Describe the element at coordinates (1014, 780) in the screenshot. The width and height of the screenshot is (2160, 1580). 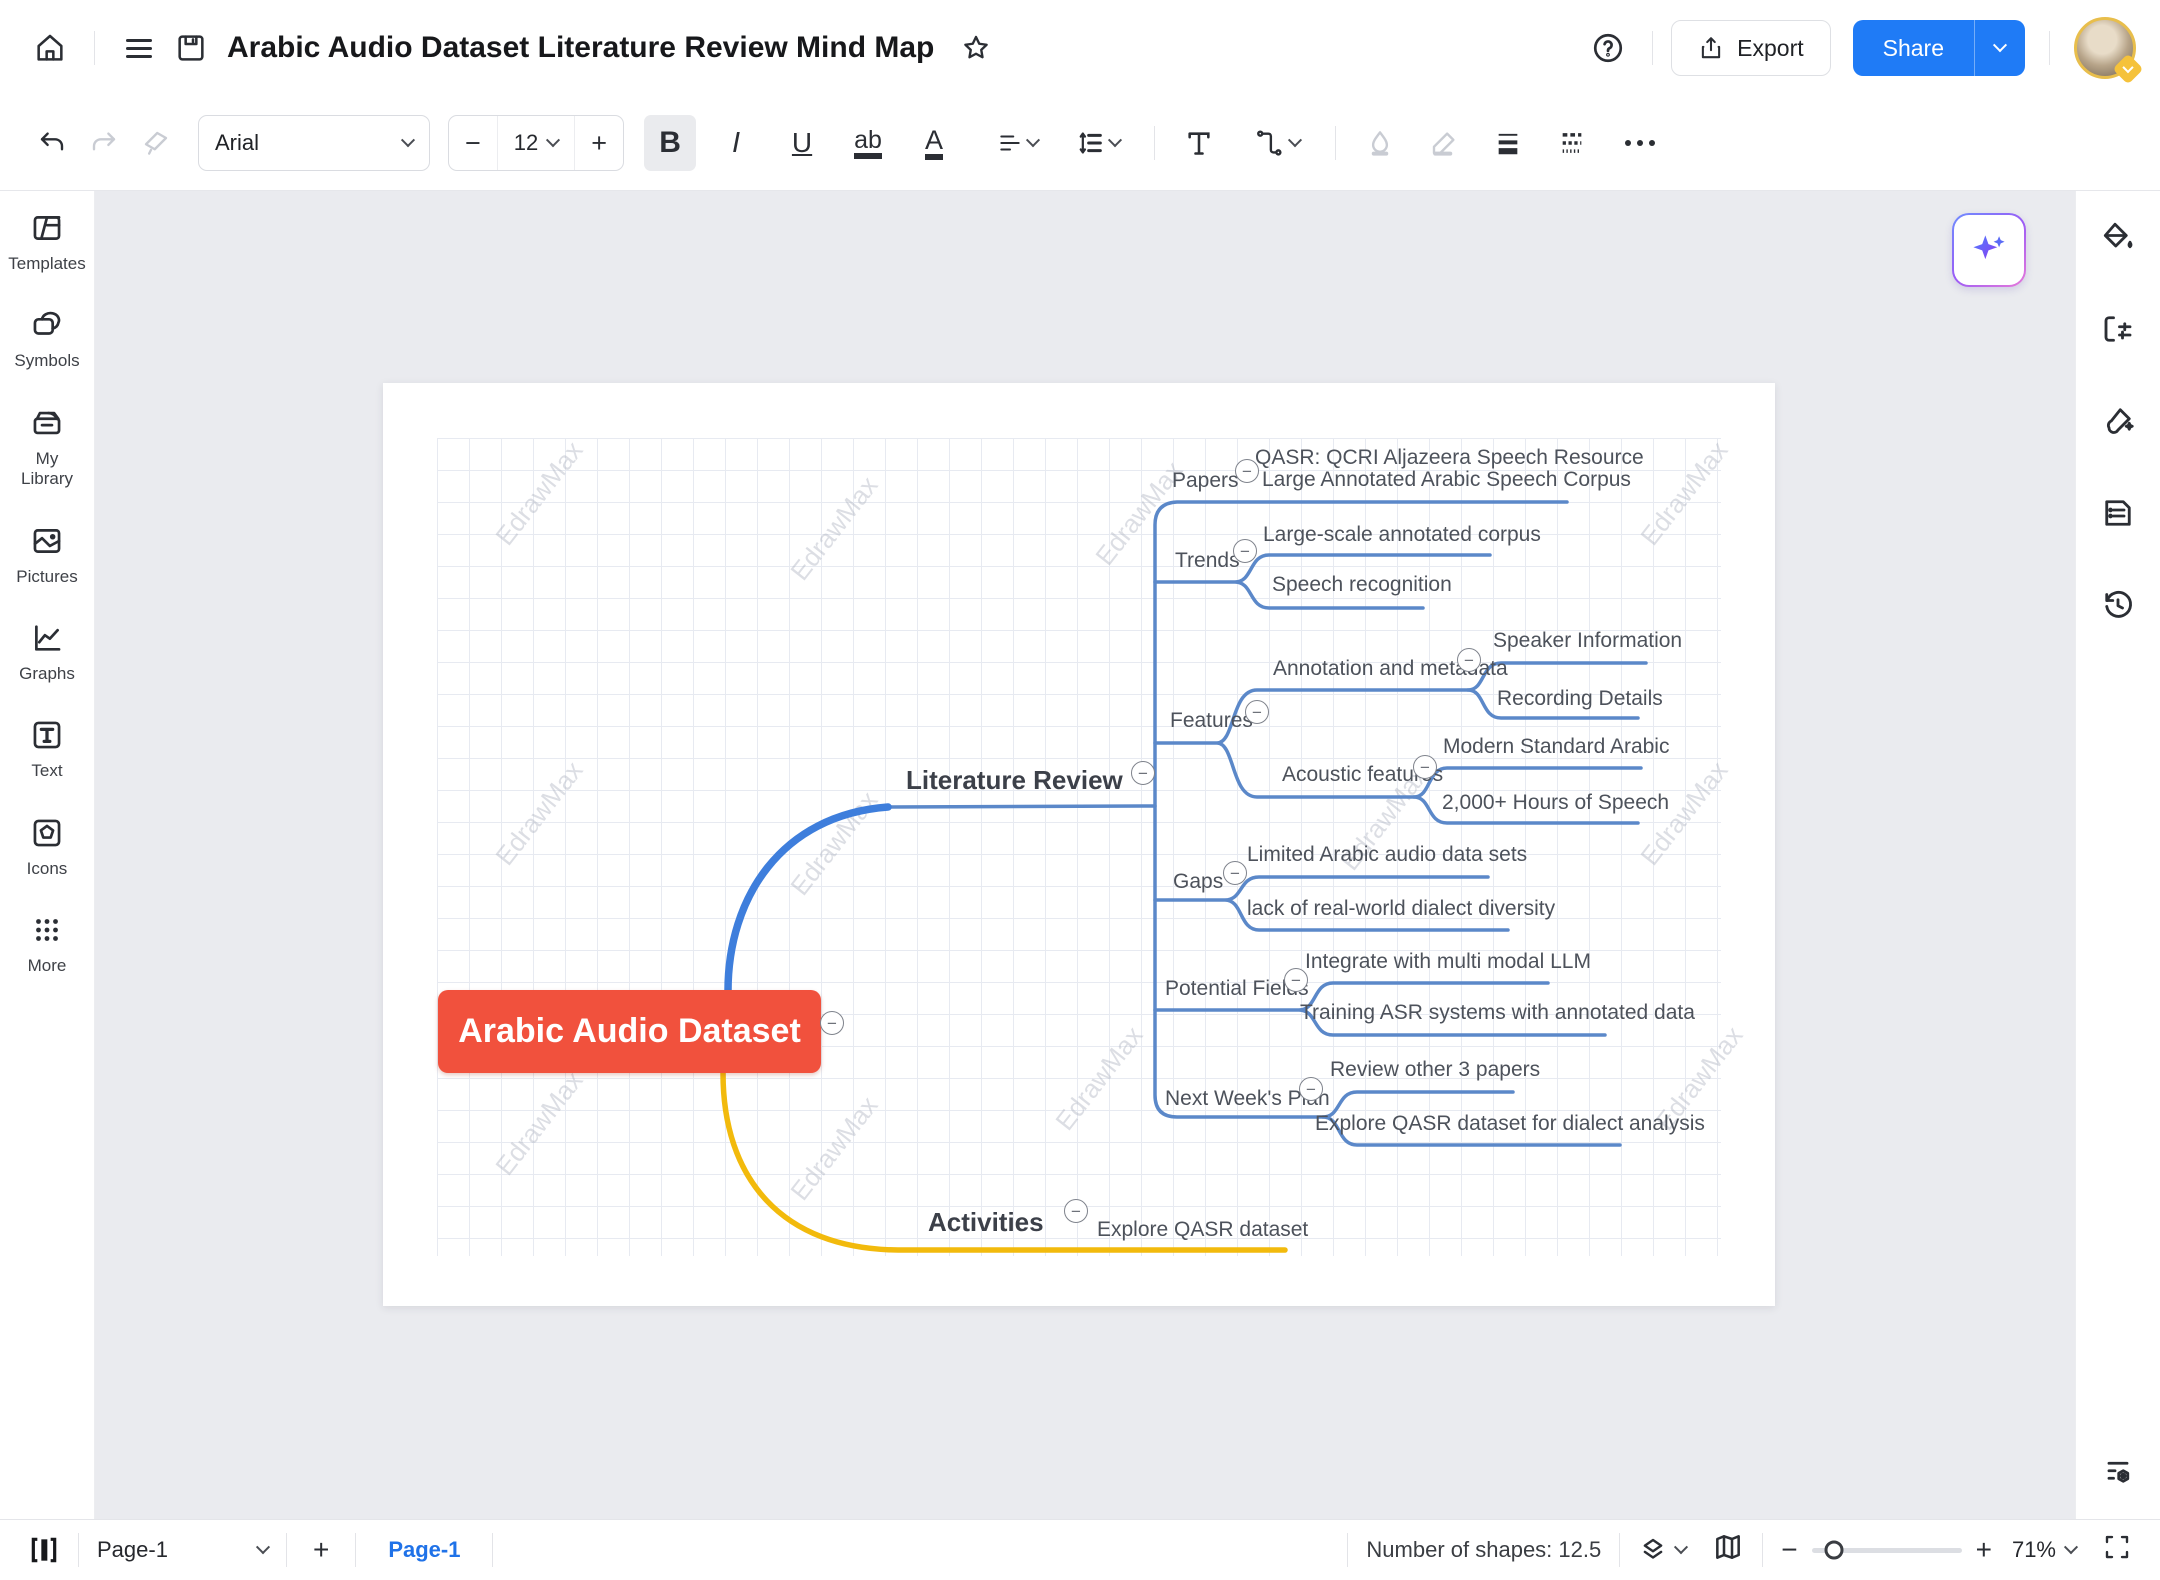
I see `mindmap-branch-literature-review: Literature Review` at that location.